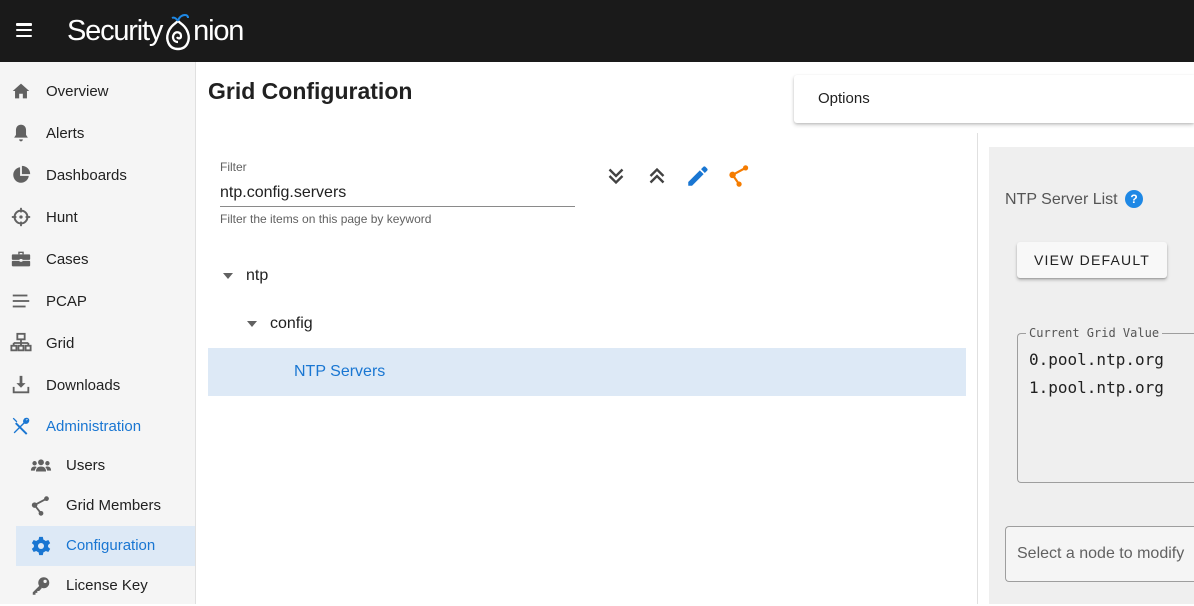  Describe the element at coordinates (977, 368) in the screenshot. I see `panel-divider` at that location.